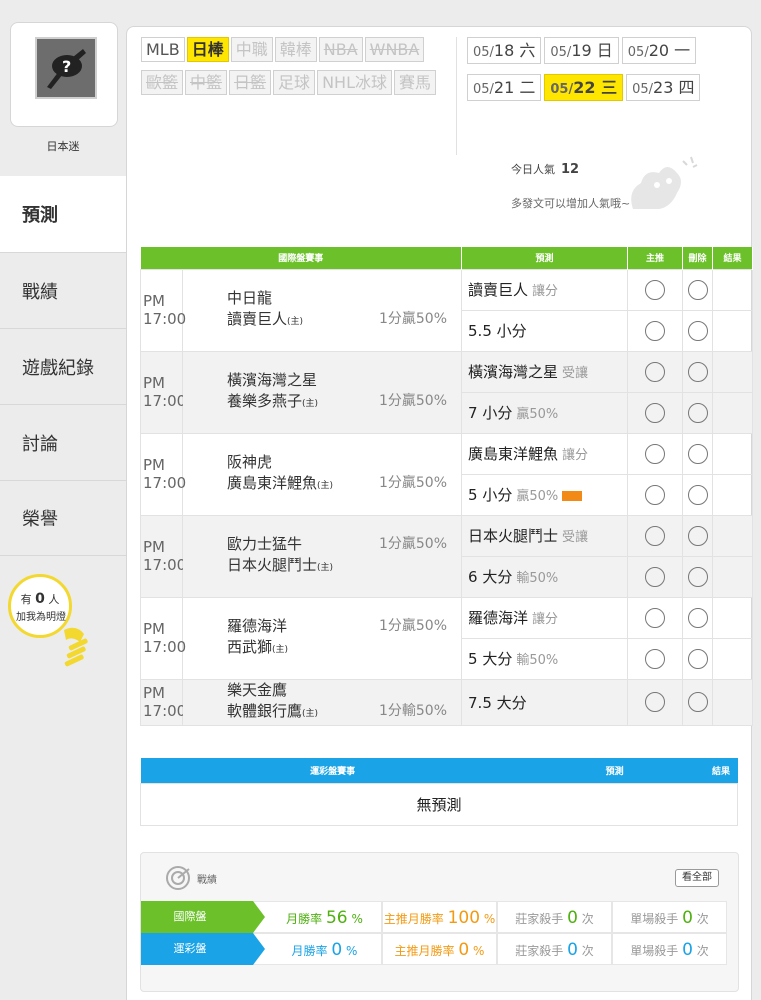 This screenshot has width=761, height=1000. What do you see at coordinates (294, 82) in the screenshot?
I see `league-button: 足球` at bounding box center [294, 82].